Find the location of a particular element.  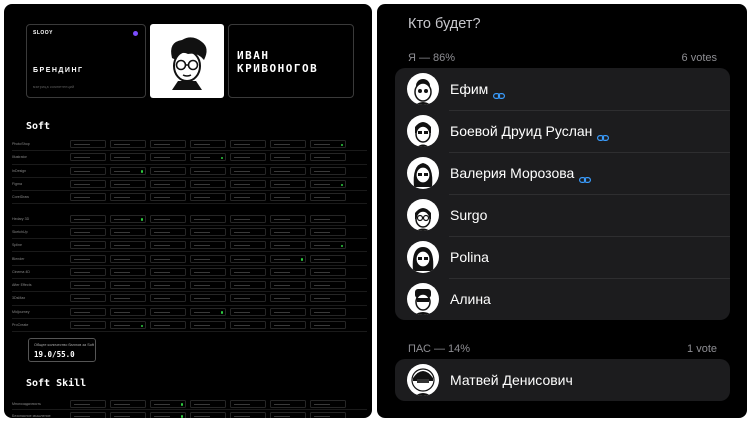

option-votes: 6 votes is located at coordinates (699, 58).